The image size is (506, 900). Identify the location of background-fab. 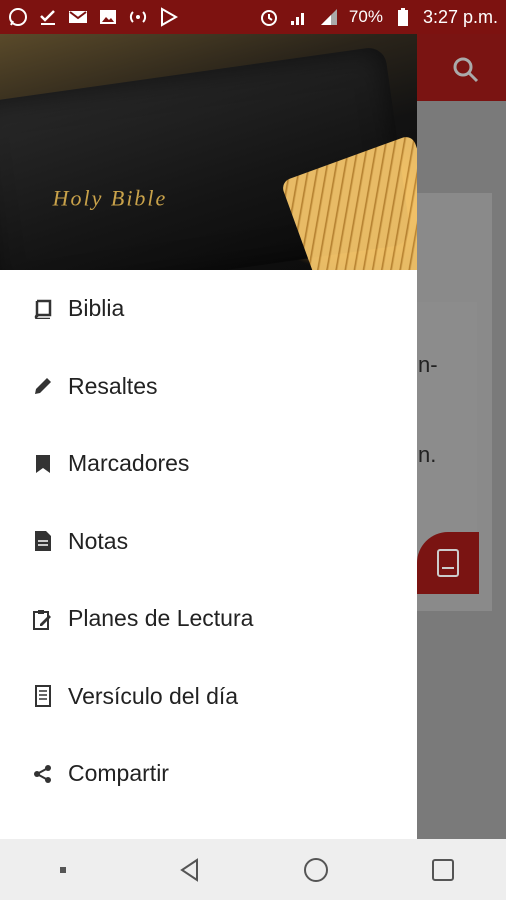
(448, 563).